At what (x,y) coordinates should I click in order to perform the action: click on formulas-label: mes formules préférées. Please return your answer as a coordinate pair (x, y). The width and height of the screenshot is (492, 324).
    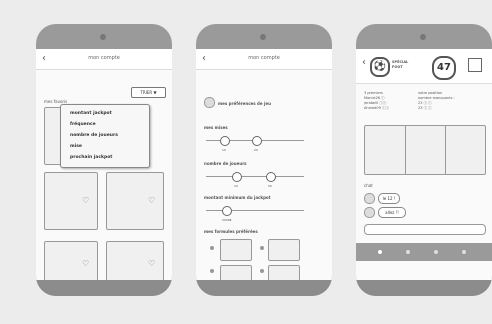
    Looking at the image, I should click on (231, 231).